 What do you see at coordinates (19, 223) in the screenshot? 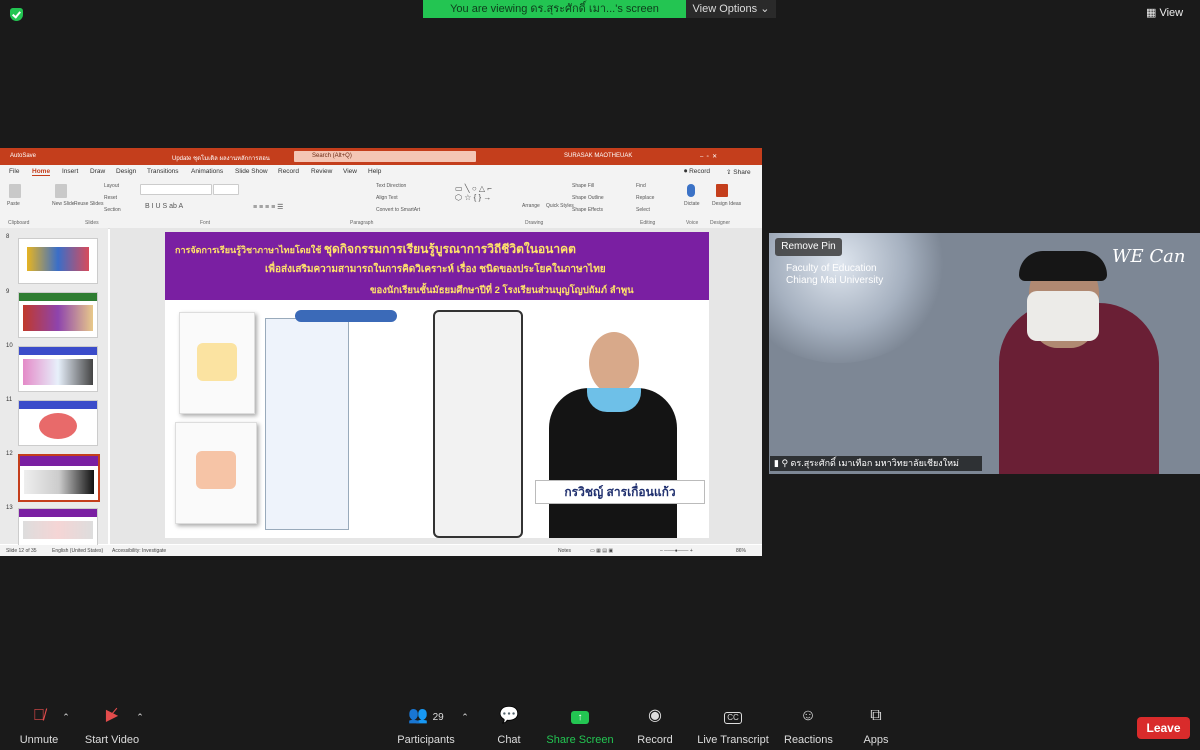
I see `group-clipboard: Clipboard` at bounding box center [19, 223].